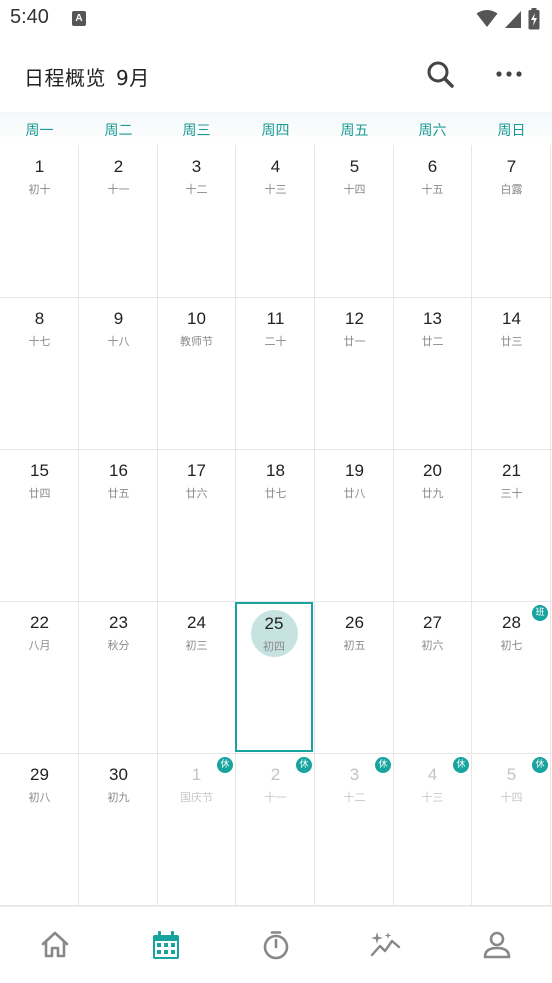 Image resolution: width=552 pixels, height=983 pixels. Describe the element at coordinates (133, 78) in the screenshot. I see `month-label: 9月` at that location.